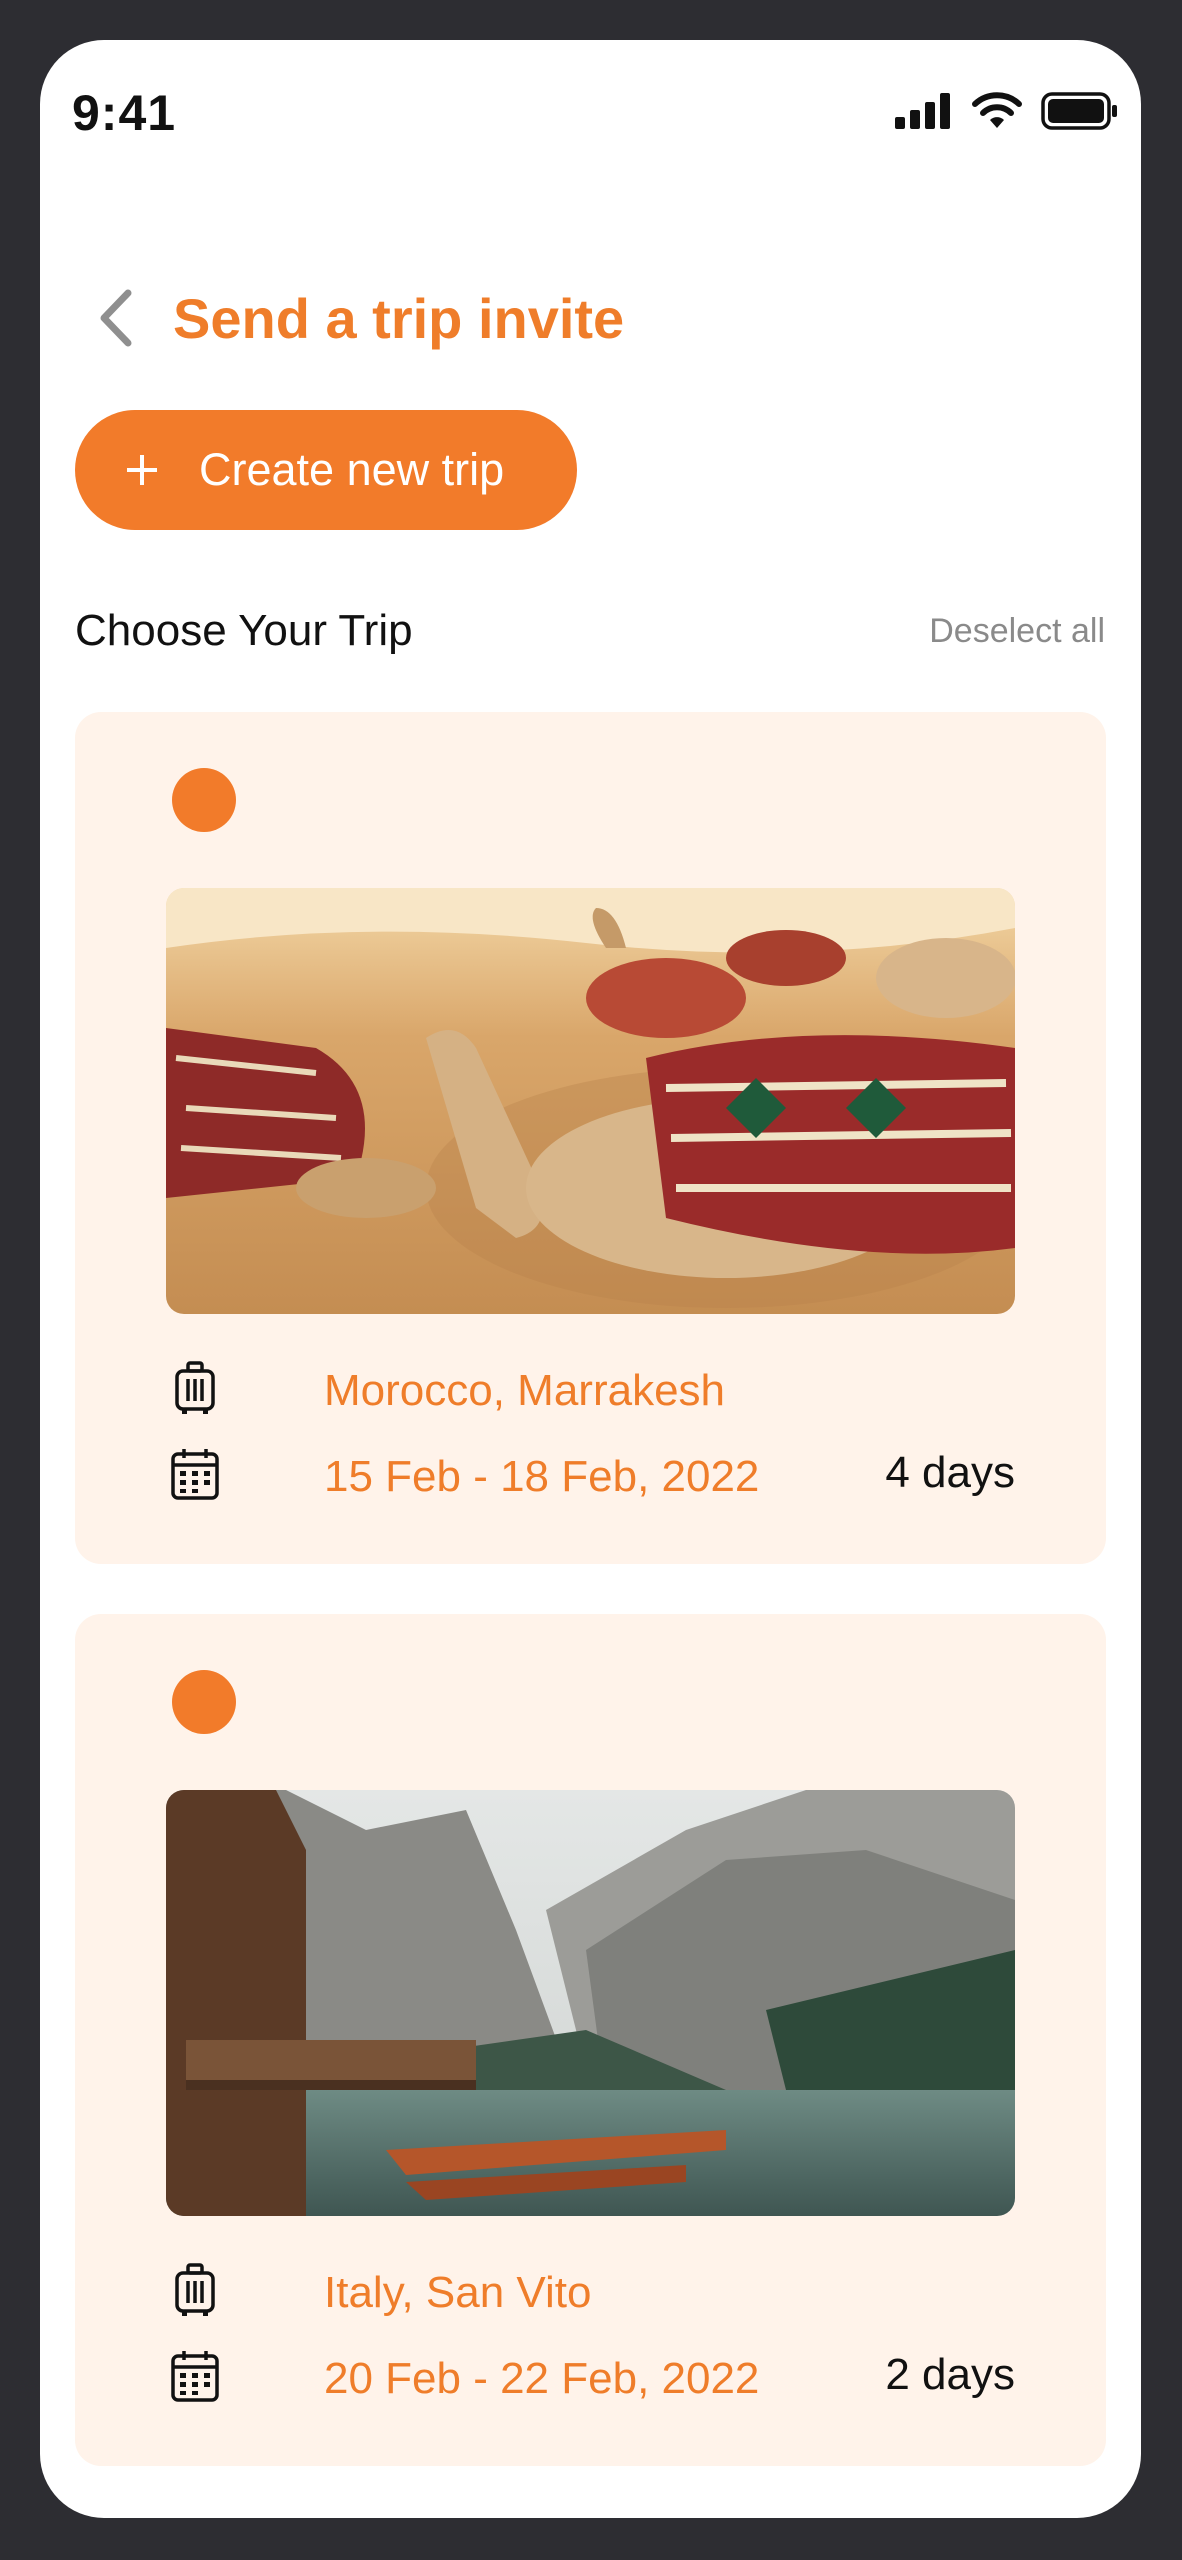 The image size is (1182, 2560). Describe the element at coordinates (924, 111) in the screenshot. I see `cellular-signal-icon` at that location.